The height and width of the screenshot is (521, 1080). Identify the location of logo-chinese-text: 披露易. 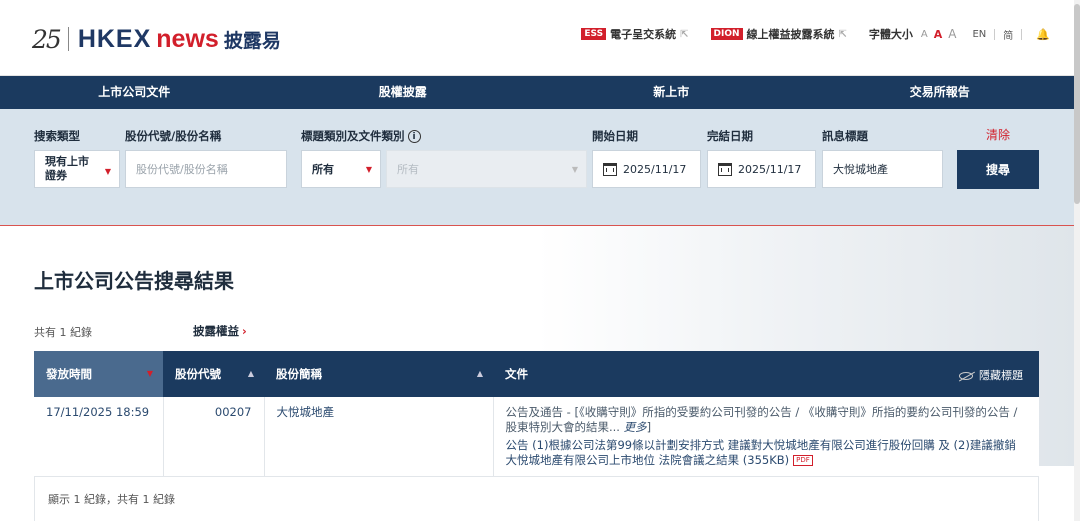
(252, 40).